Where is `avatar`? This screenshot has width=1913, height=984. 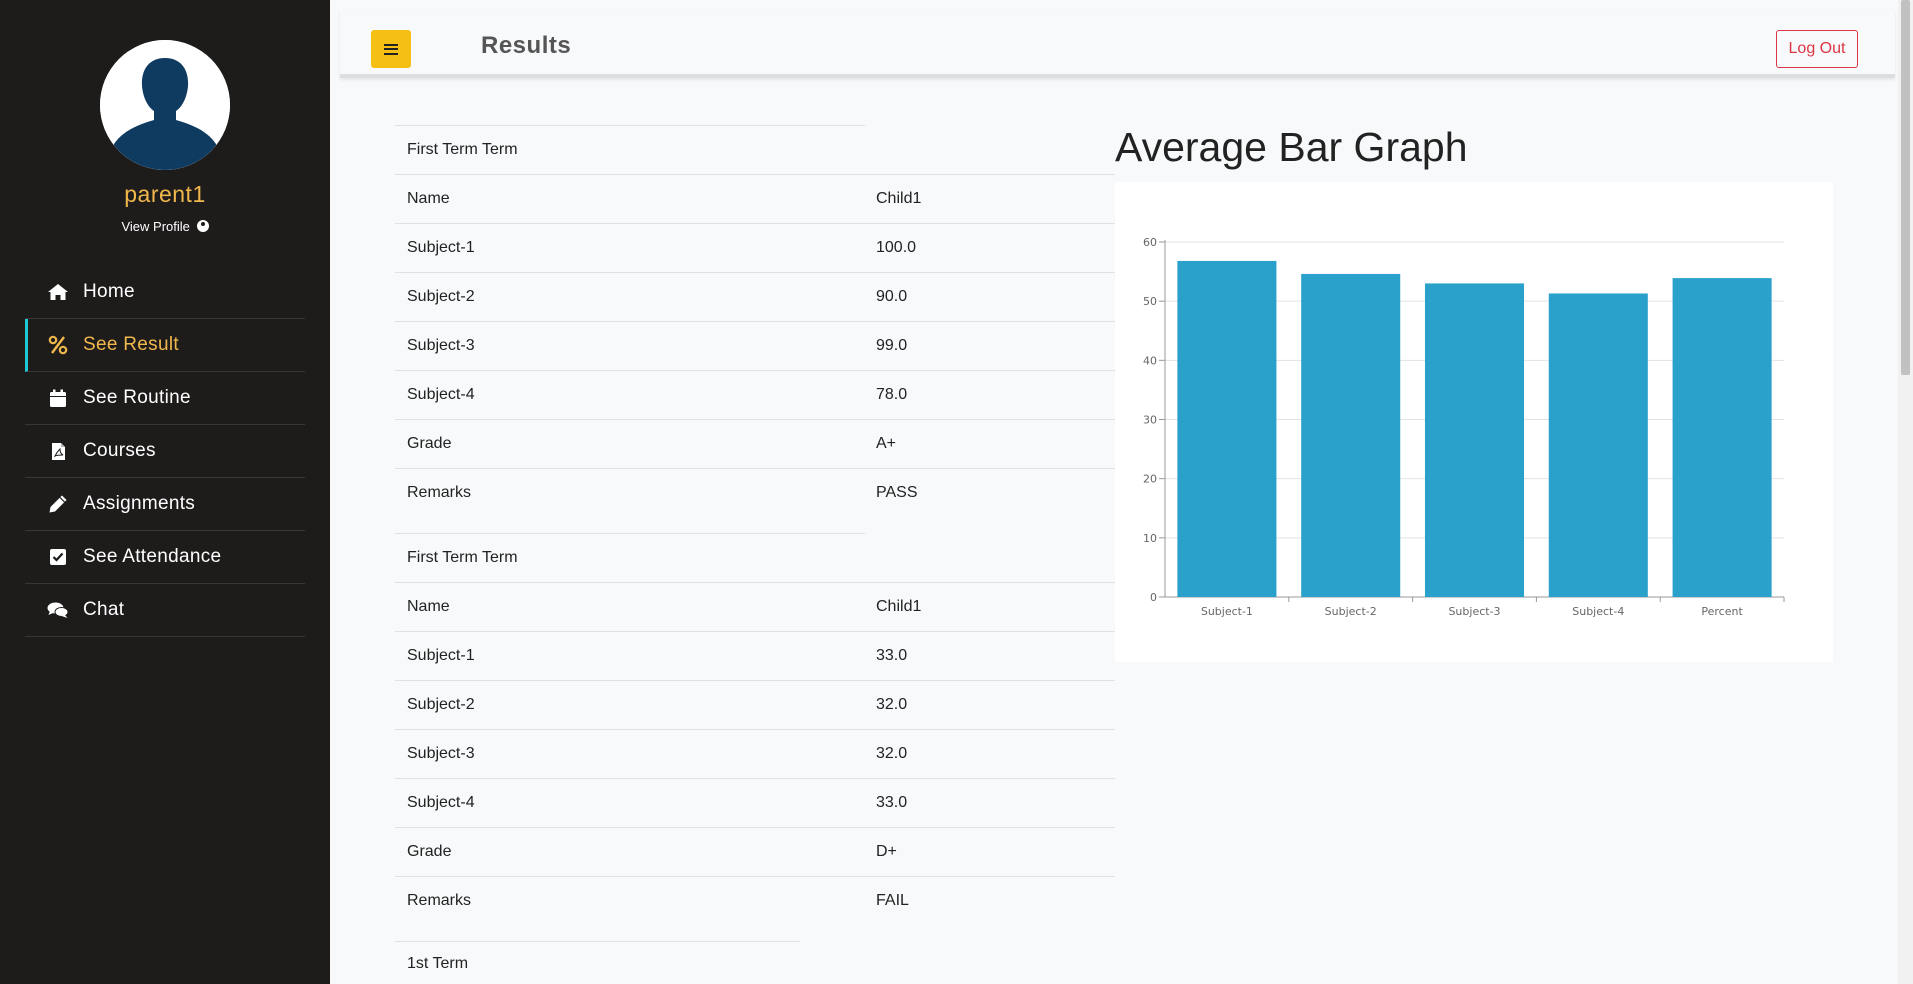
avatar is located at coordinates (165, 105).